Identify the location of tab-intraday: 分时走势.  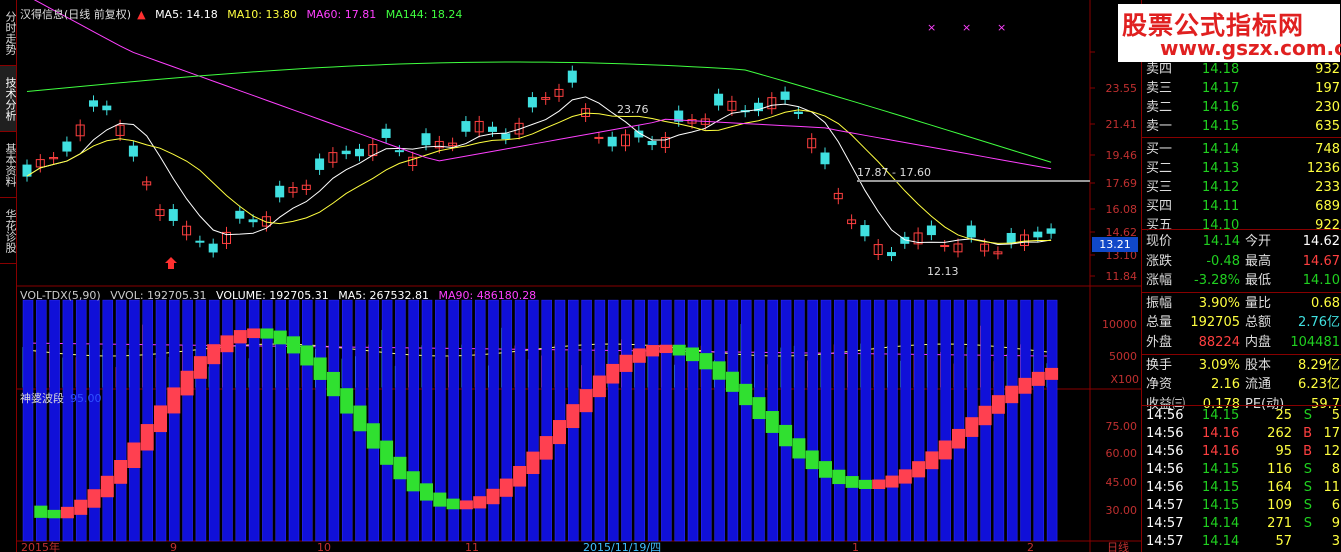
(8, 33).